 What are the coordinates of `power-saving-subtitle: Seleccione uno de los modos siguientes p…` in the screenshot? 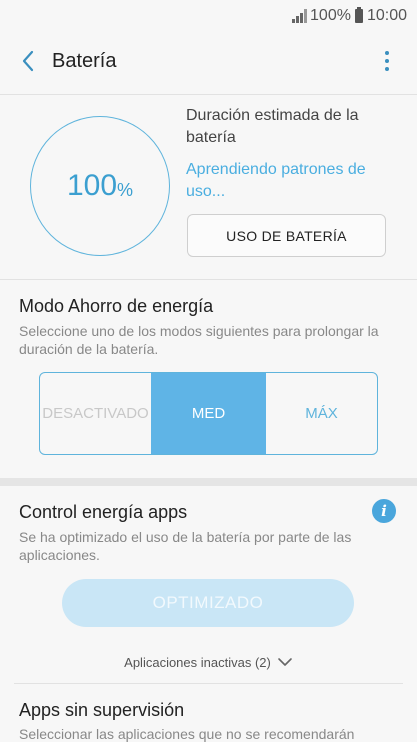 It's located at (199, 340).